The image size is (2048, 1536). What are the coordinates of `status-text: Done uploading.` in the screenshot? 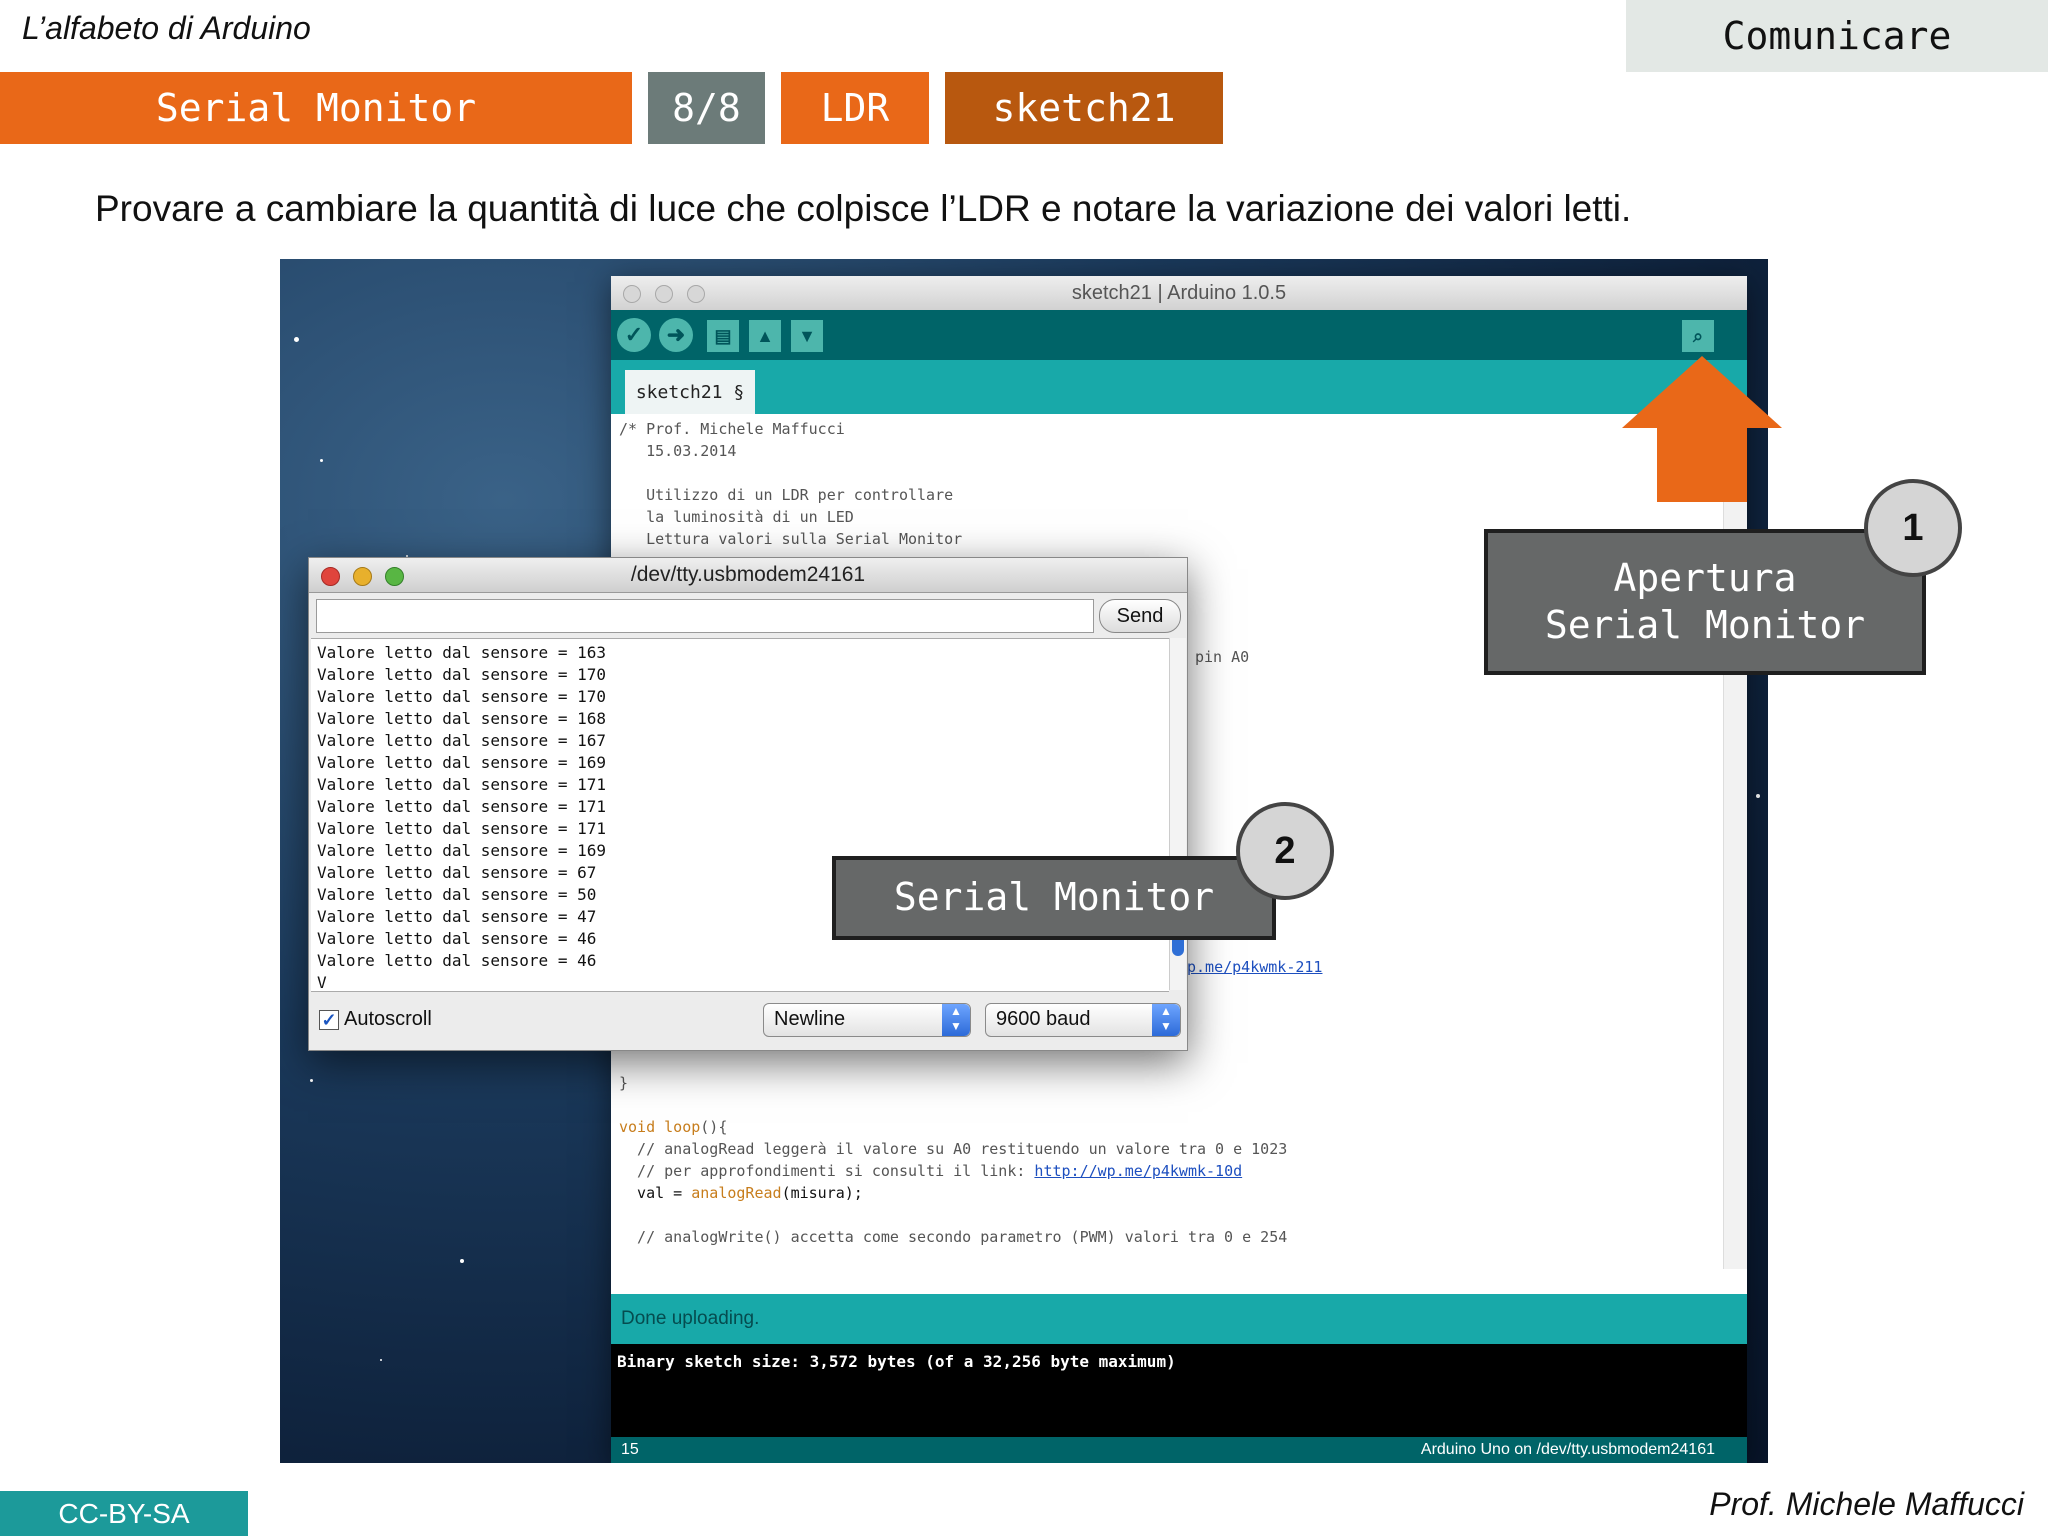 It's located at (690, 1318).